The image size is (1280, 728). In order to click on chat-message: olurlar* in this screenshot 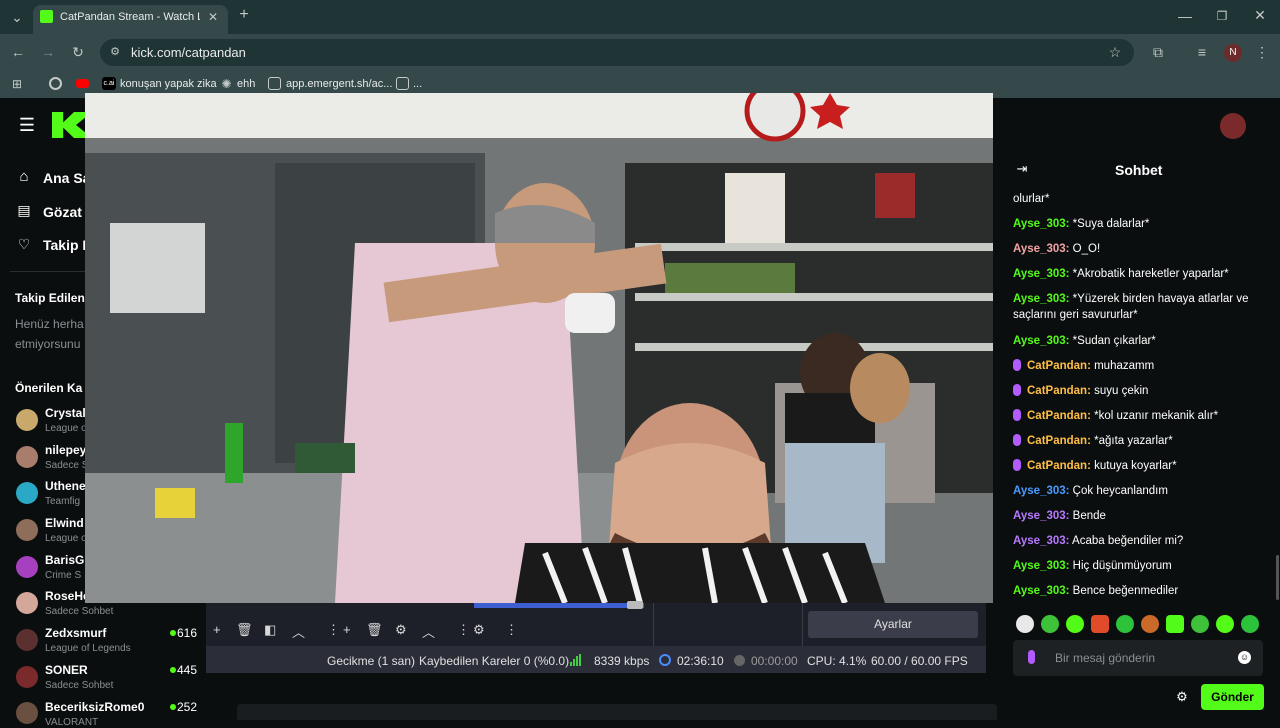, I will do `click(1031, 199)`.